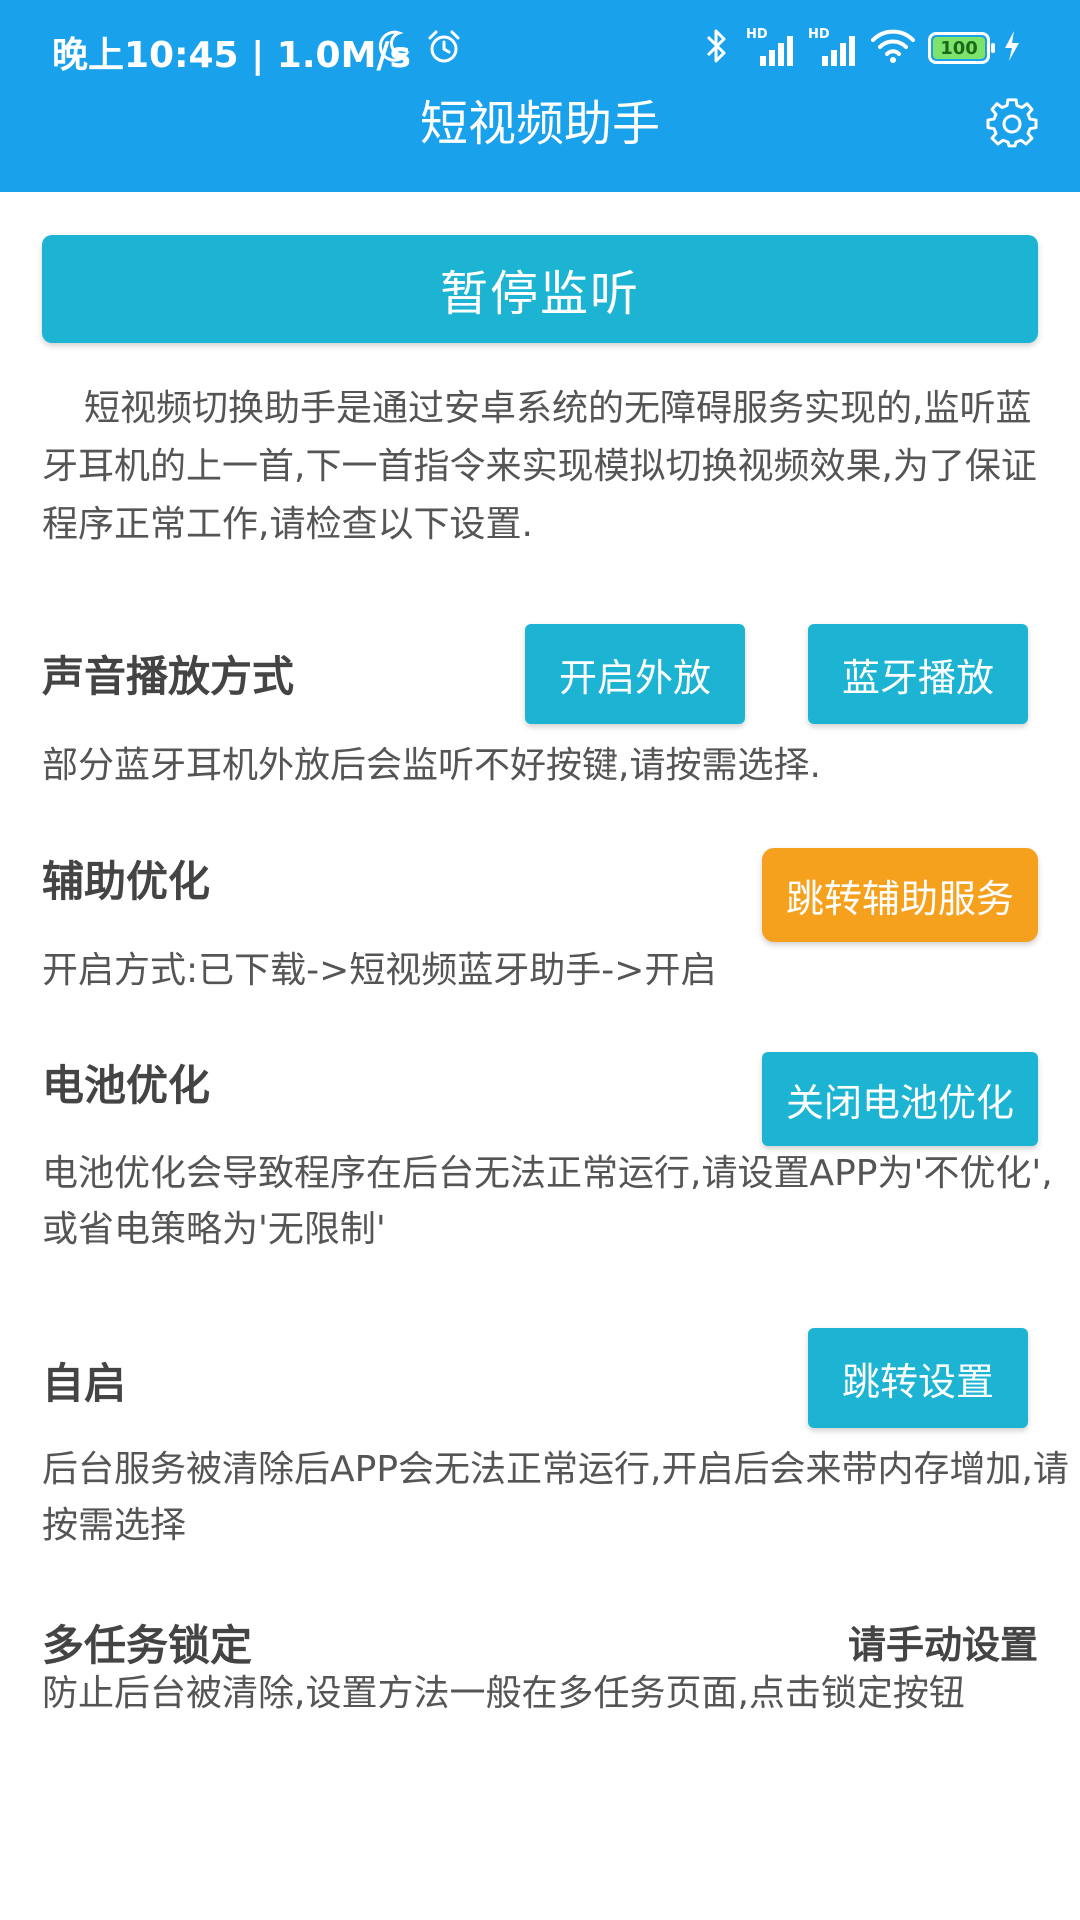  What do you see at coordinates (231, 55) in the screenshot?
I see `status-time: 晚上10:45 | 1.0M/s` at bounding box center [231, 55].